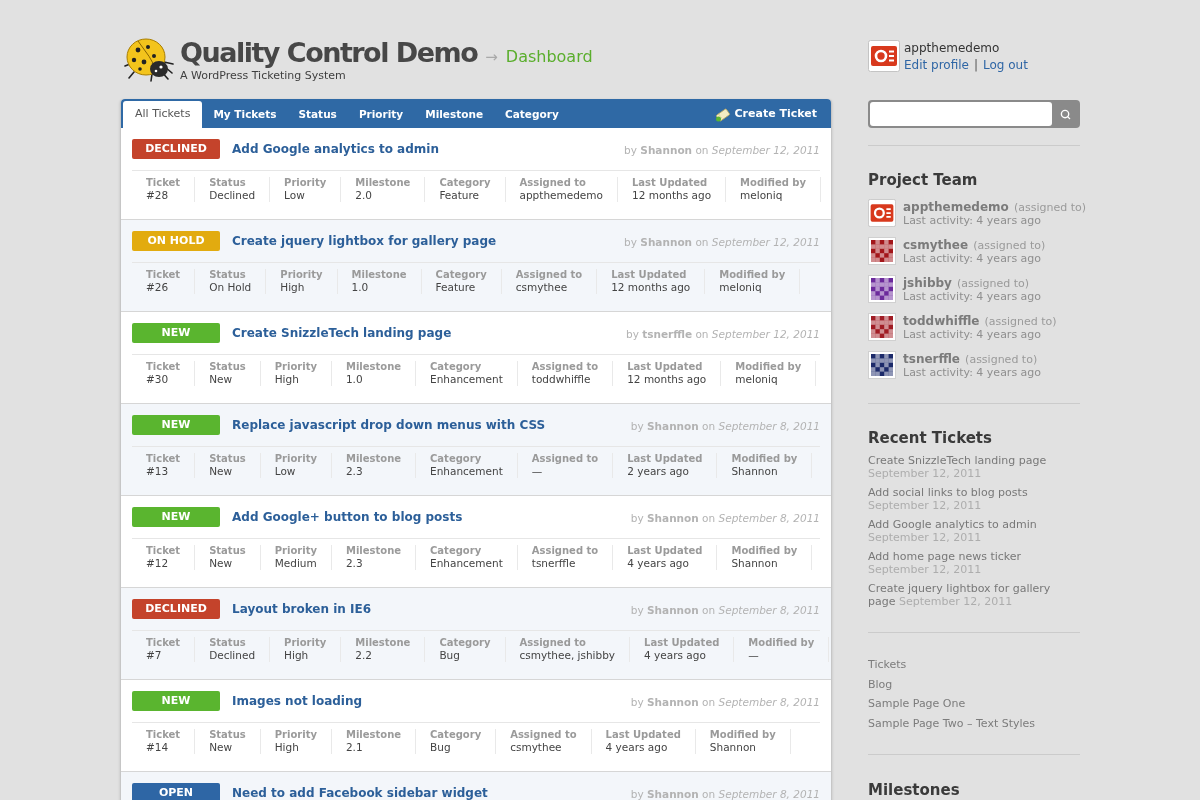 The height and width of the screenshot is (800, 1200). Describe the element at coordinates (335, 149) in the screenshot. I see `ticket-title-link: Add Google analytics to admin` at that location.